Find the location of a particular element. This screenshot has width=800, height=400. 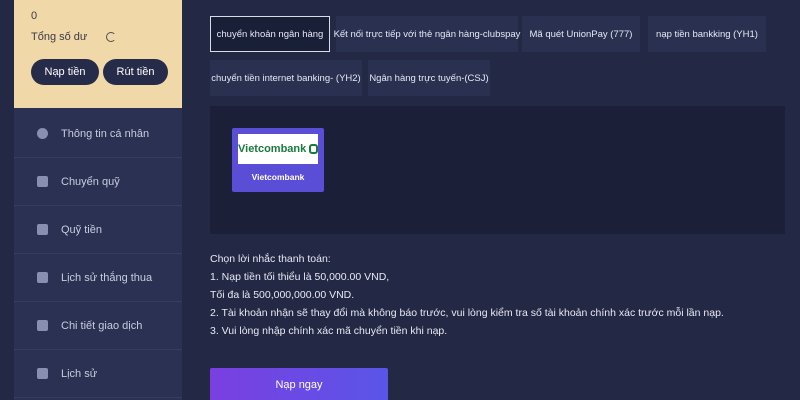

refresh-icon is located at coordinates (111, 37).